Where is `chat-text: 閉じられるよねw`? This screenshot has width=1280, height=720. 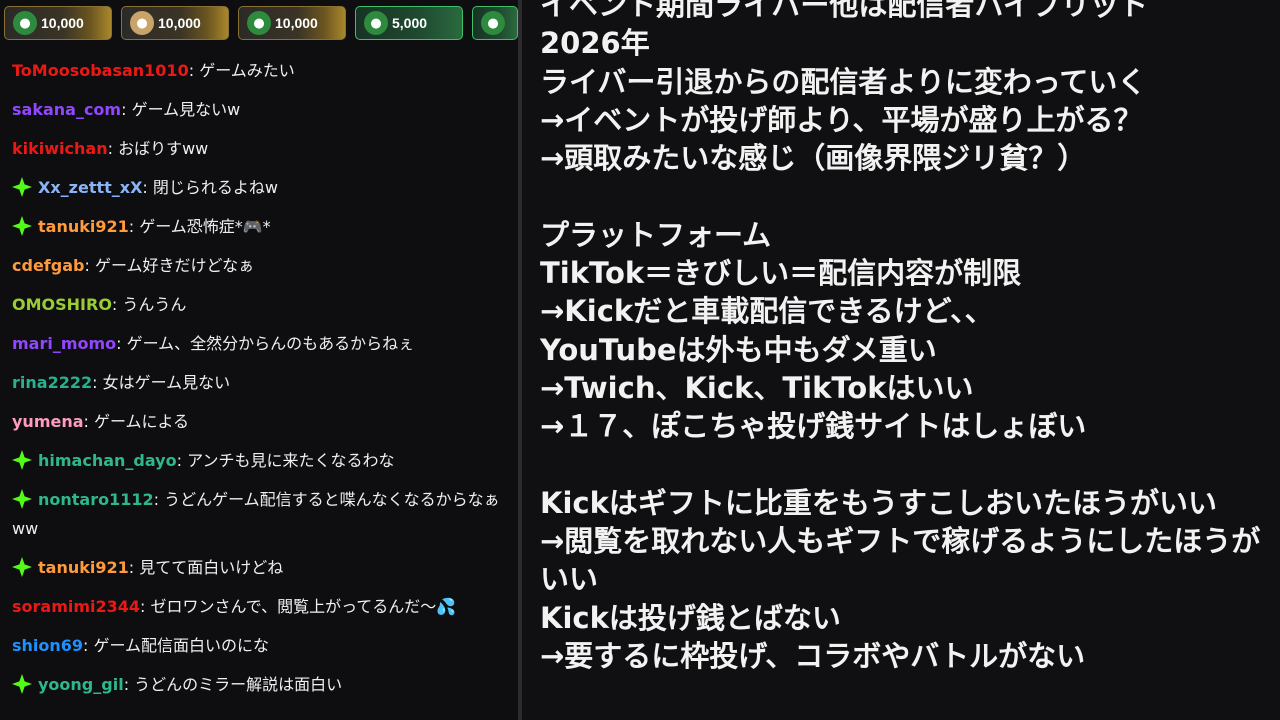
chat-text: 閉じられるよねw is located at coordinates (215, 187).